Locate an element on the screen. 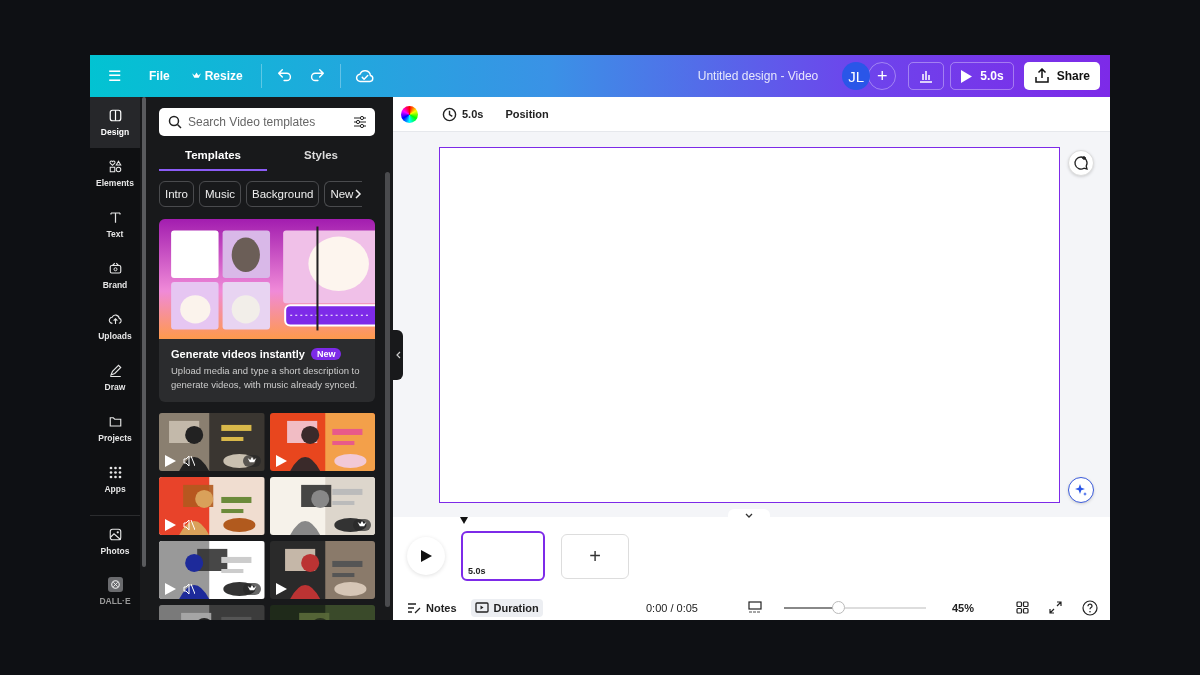 The height and width of the screenshot is (675, 1200). play-button: 5.0s is located at coordinates (982, 76).